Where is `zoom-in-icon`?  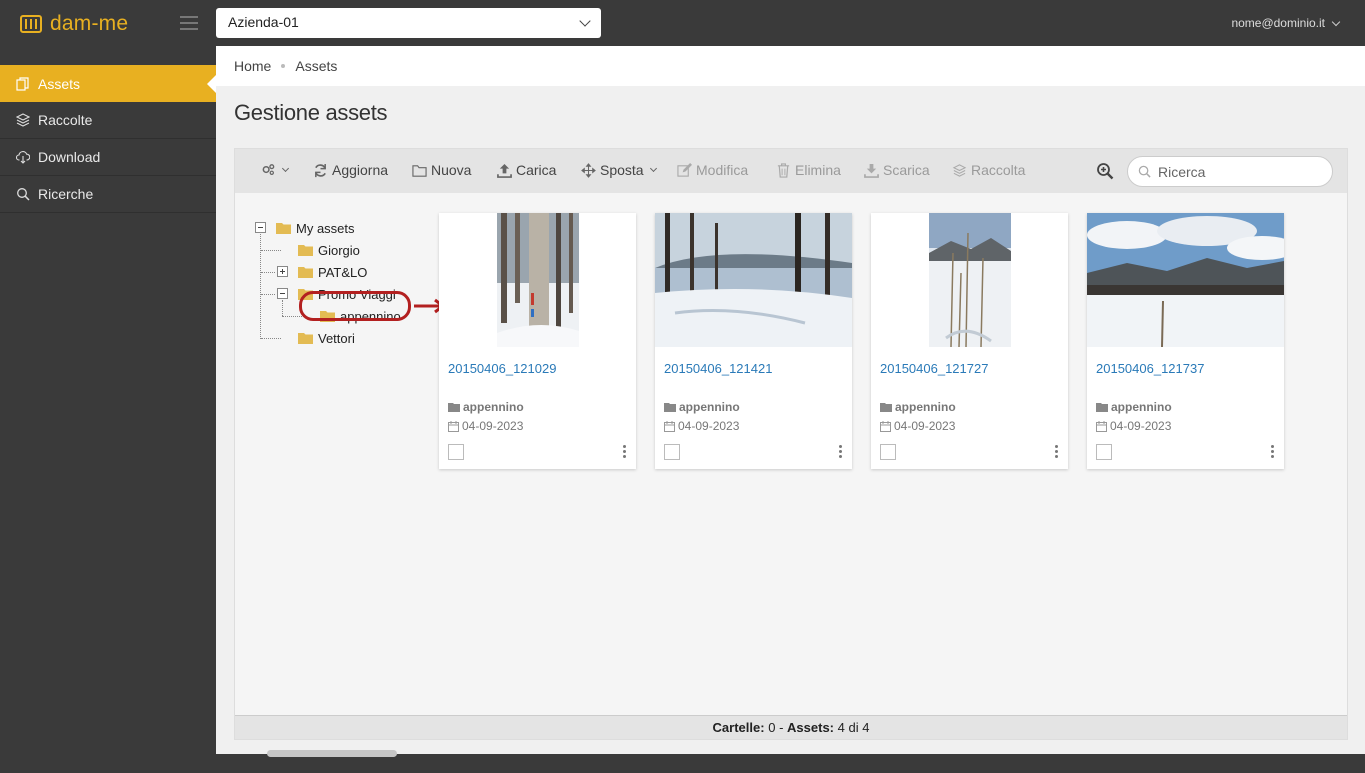
zoom-in-icon is located at coordinates (1105, 171).